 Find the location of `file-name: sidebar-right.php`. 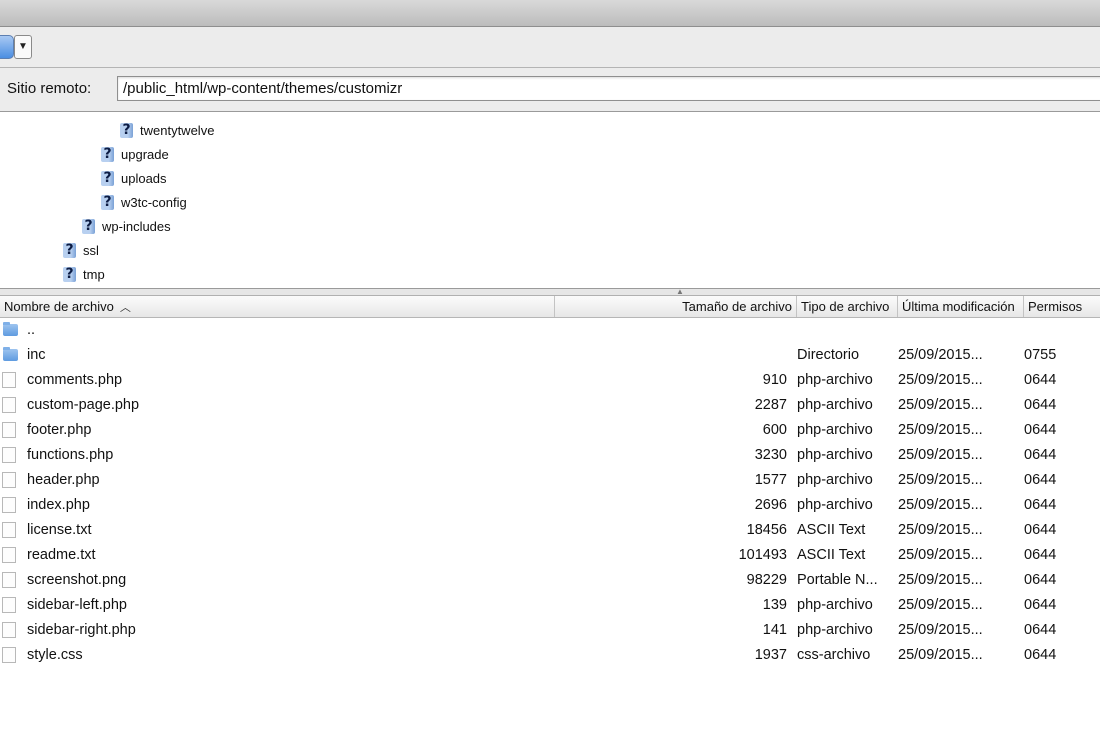

file-name: sidebar-right.php is located at coordinates (81, 630).